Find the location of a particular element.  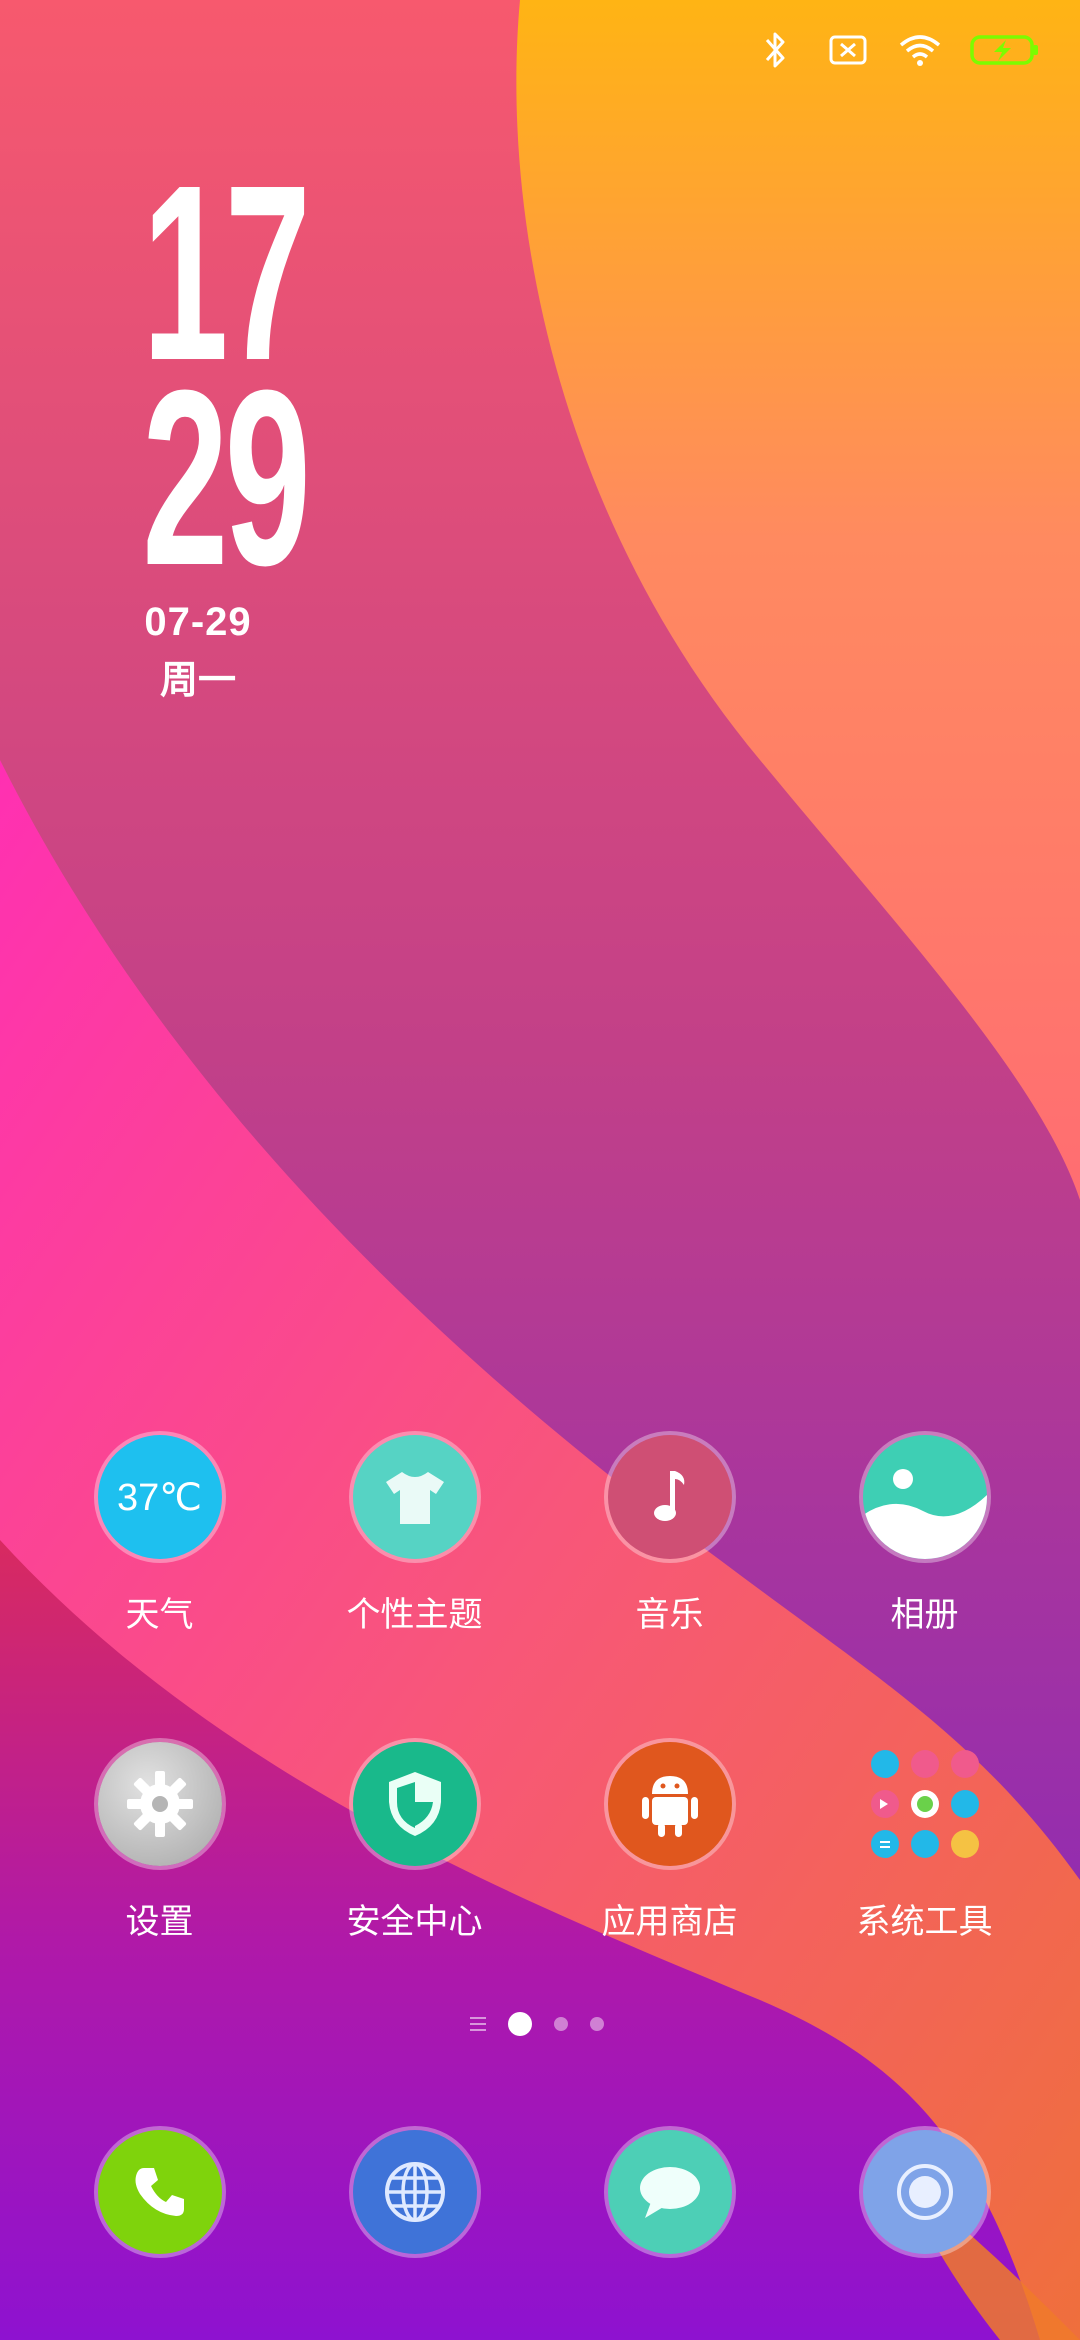

app-music: 音乐 is located at coordinates (669, 1535).